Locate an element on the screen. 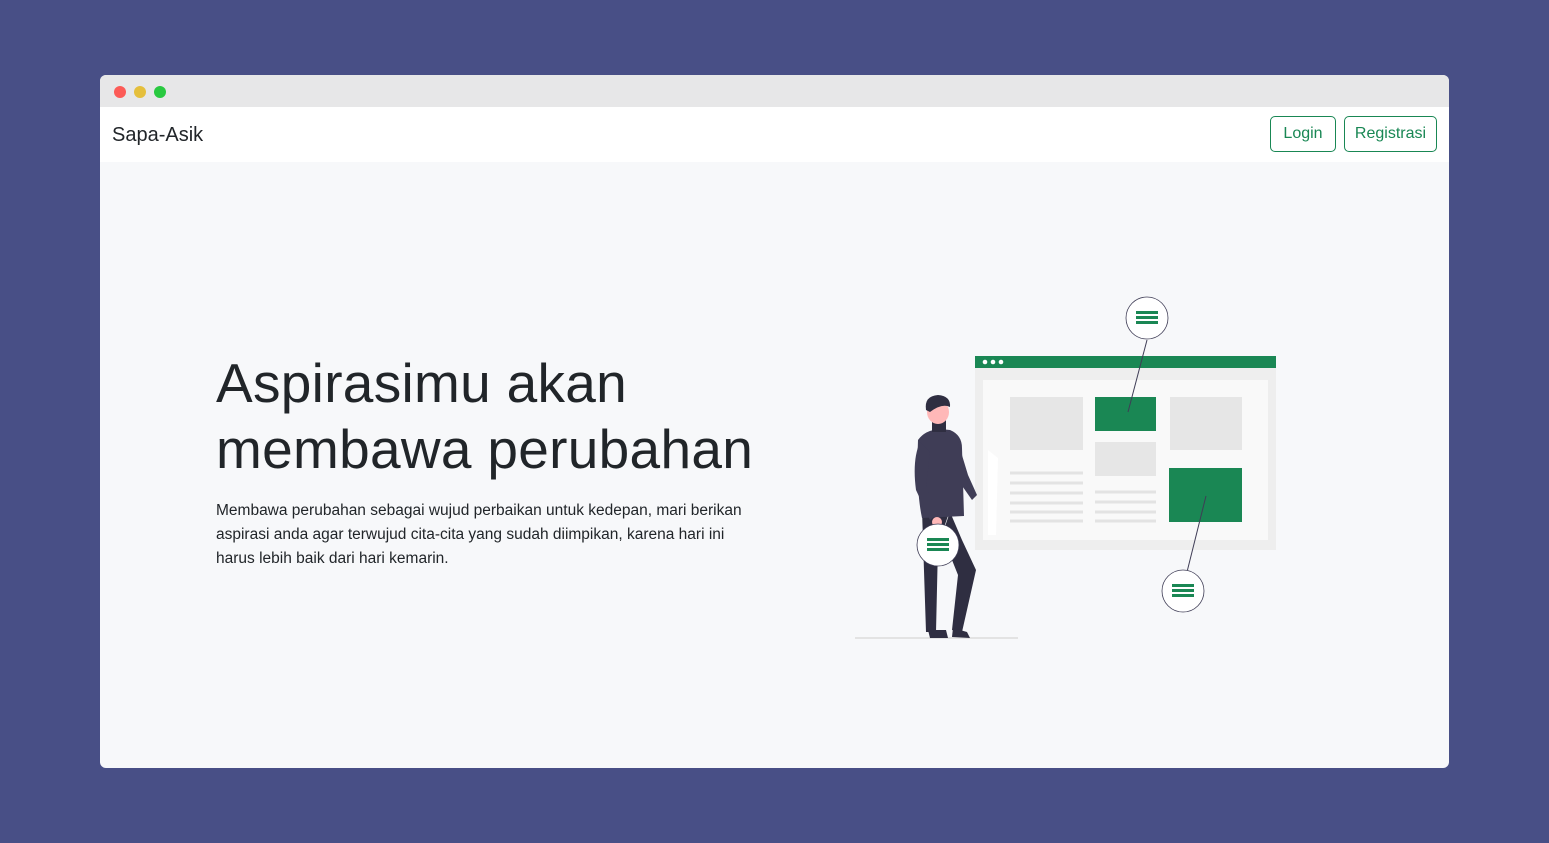 The height and width of the screenshot is (843, 1549). person-figure is located at coordinates (945, 516).